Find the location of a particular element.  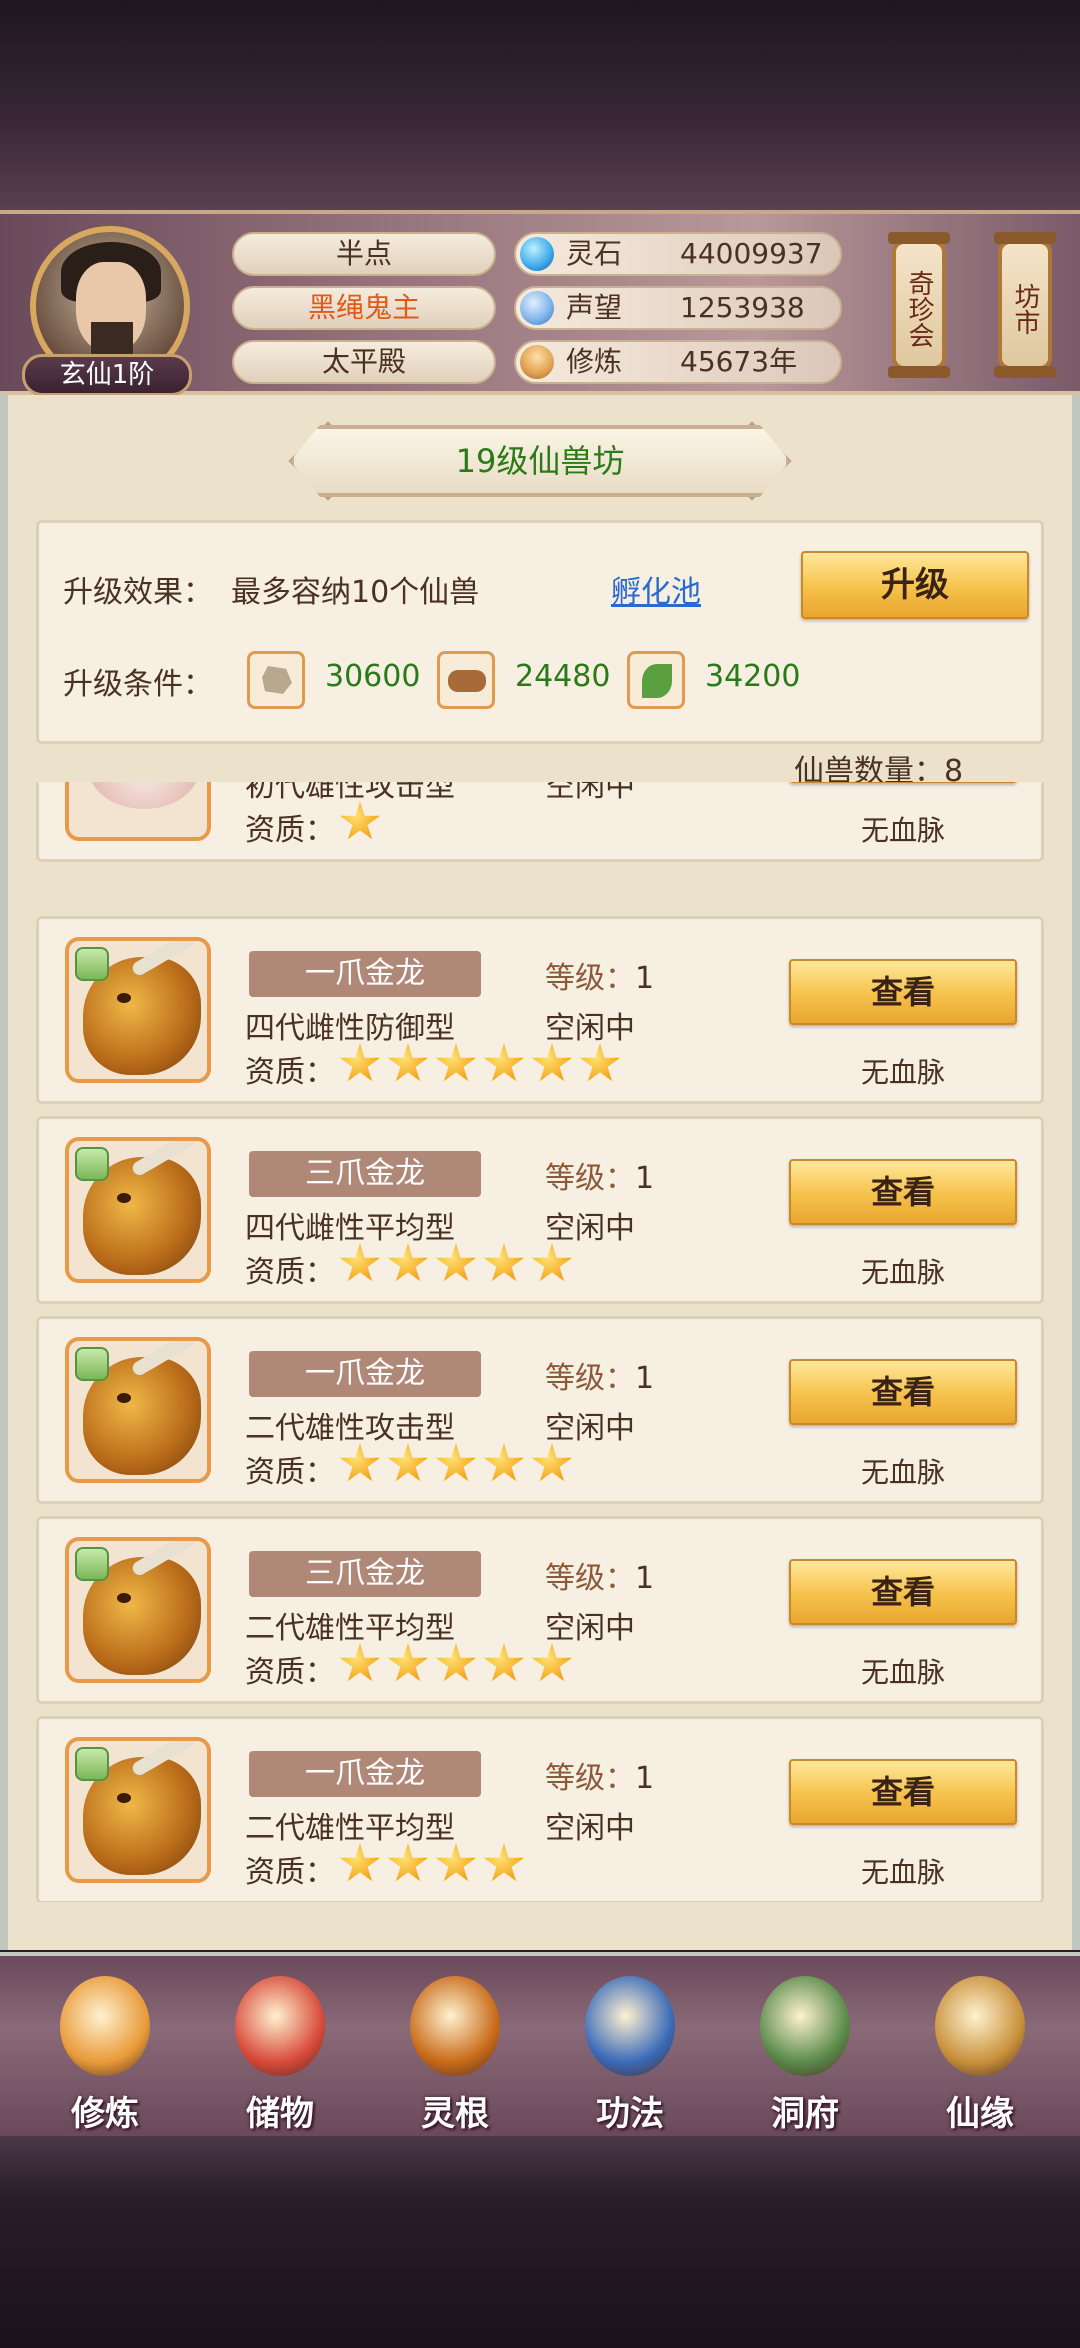

nav-item-5: 仙缘 is located at coordinates (980, 2050).